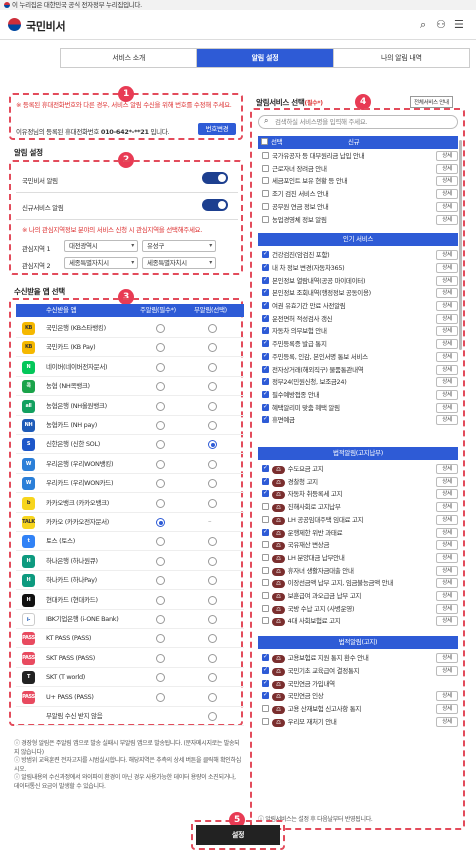  I want to click on user-icon: ⚇, so click(441, 24).